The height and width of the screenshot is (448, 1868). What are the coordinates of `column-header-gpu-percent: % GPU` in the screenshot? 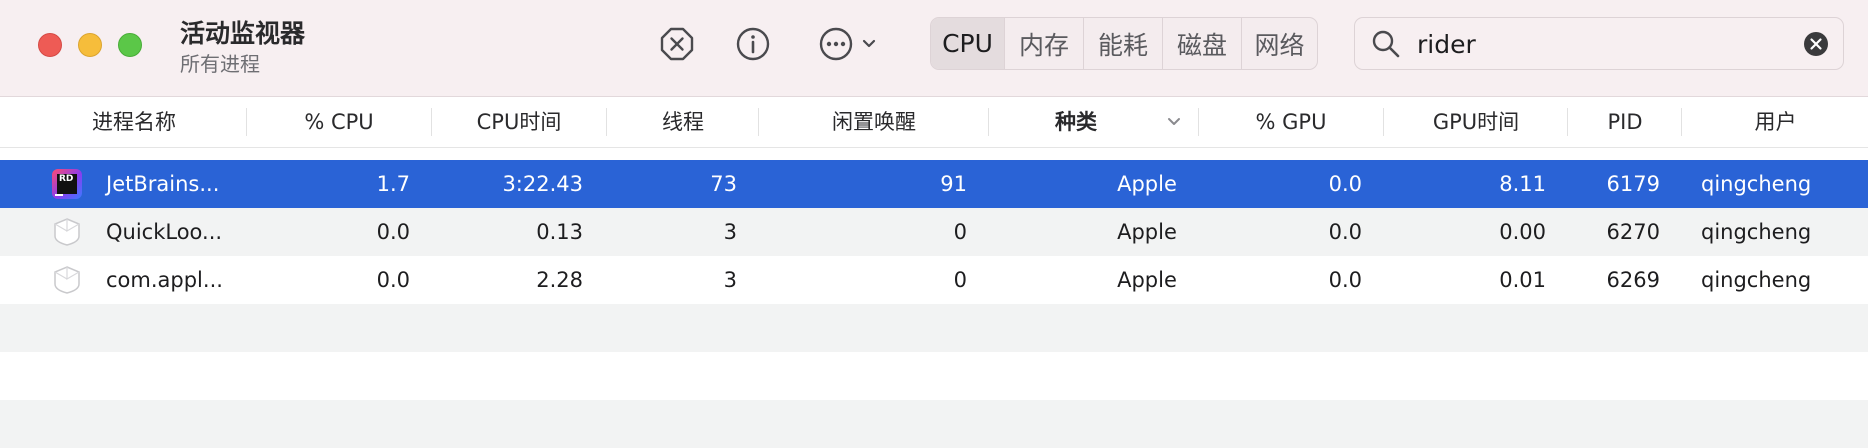 It's located at (1291, 122).